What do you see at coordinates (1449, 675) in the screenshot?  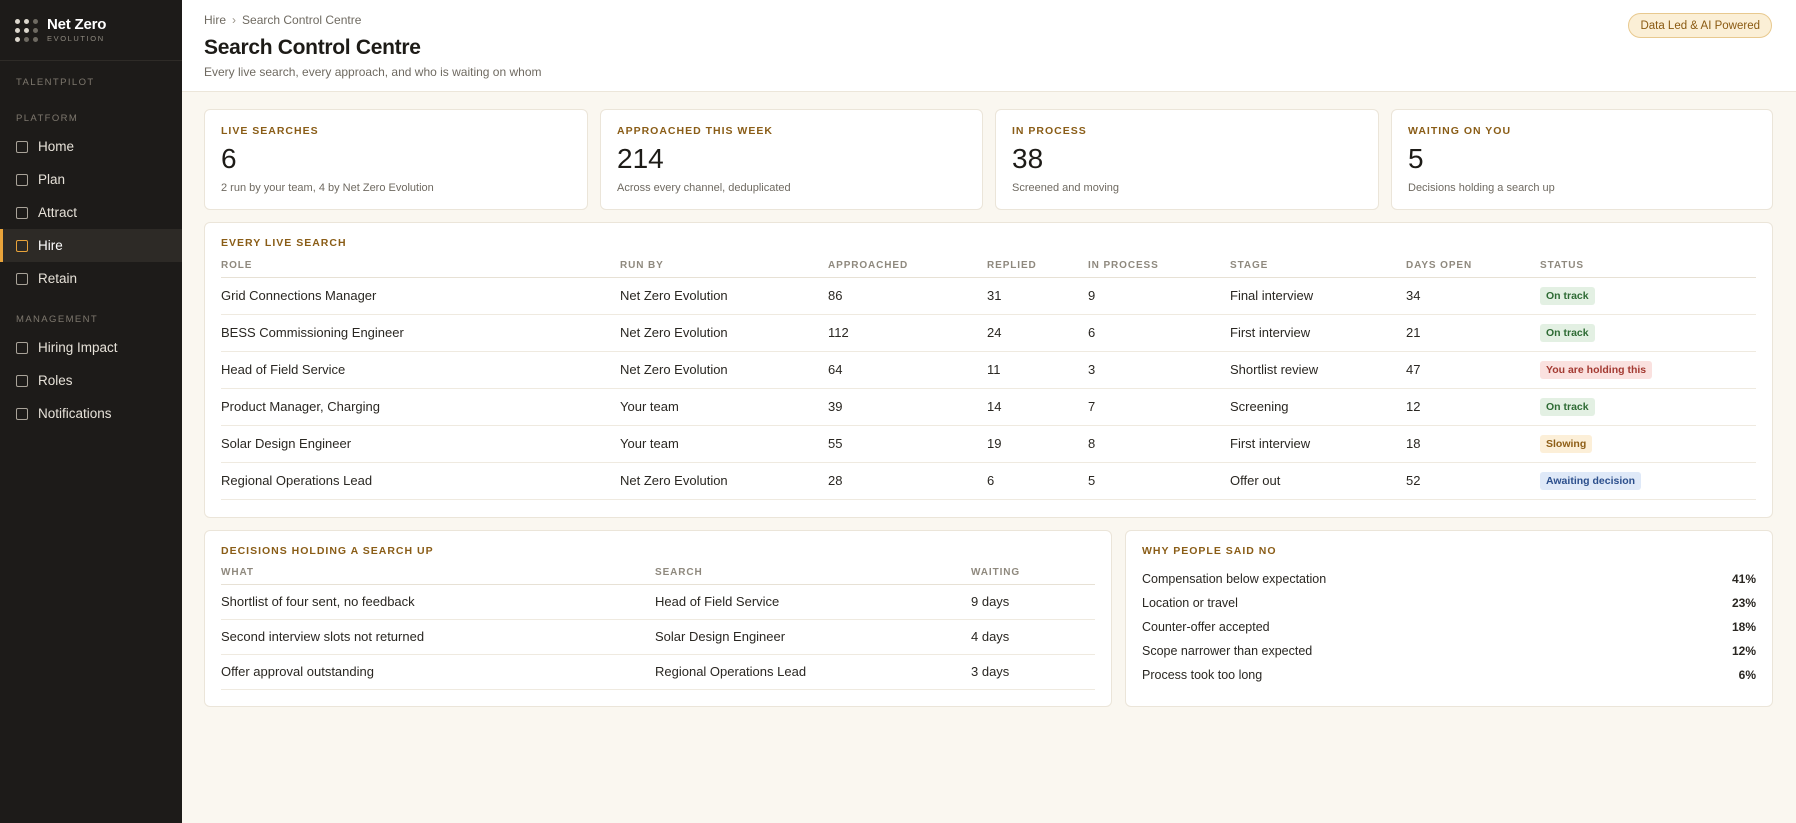 I see `list-item: Process took too long 6%` at bounding box center [1449, 675].